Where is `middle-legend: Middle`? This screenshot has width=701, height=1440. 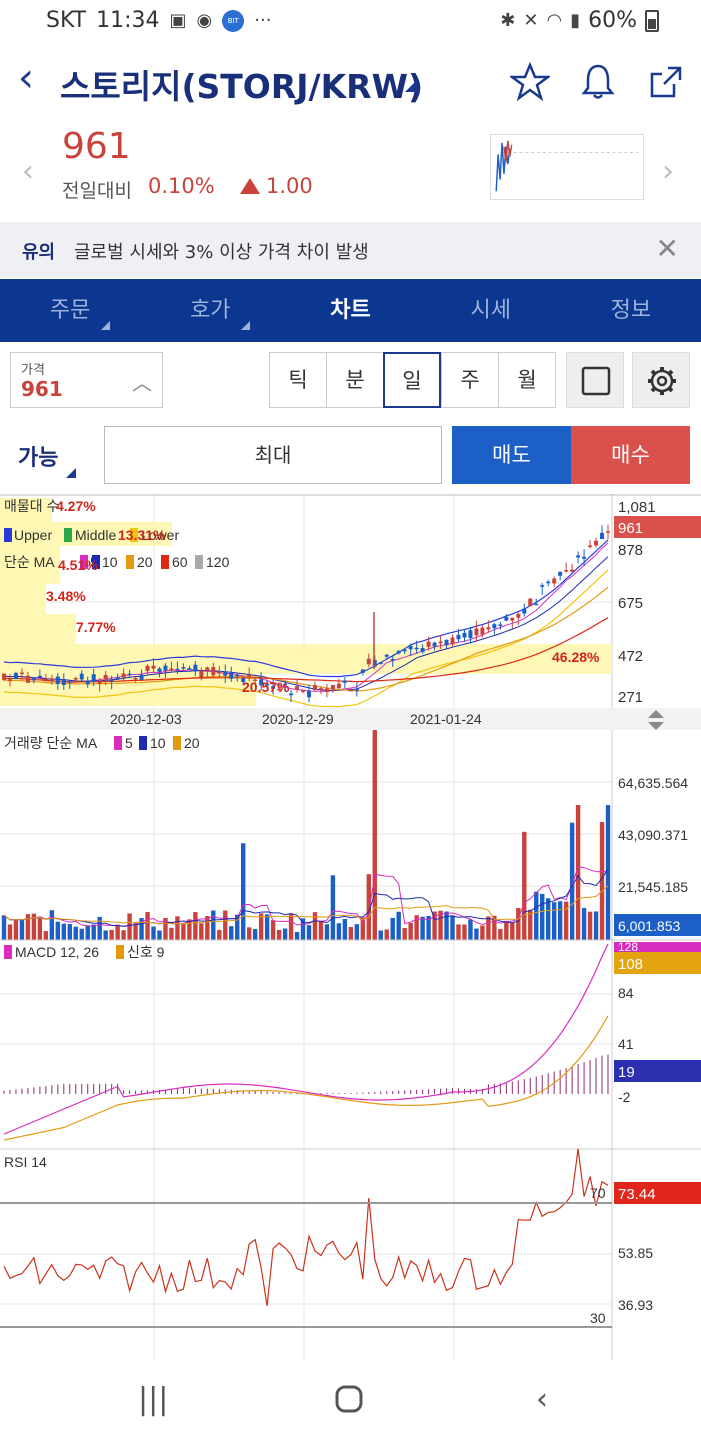 middle-legend: Middle is located at coordinates (95, 535).